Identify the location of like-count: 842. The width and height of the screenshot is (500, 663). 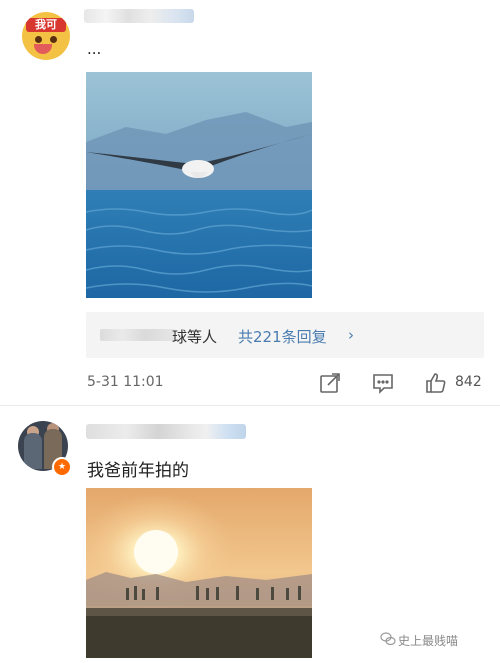
(468, 382).